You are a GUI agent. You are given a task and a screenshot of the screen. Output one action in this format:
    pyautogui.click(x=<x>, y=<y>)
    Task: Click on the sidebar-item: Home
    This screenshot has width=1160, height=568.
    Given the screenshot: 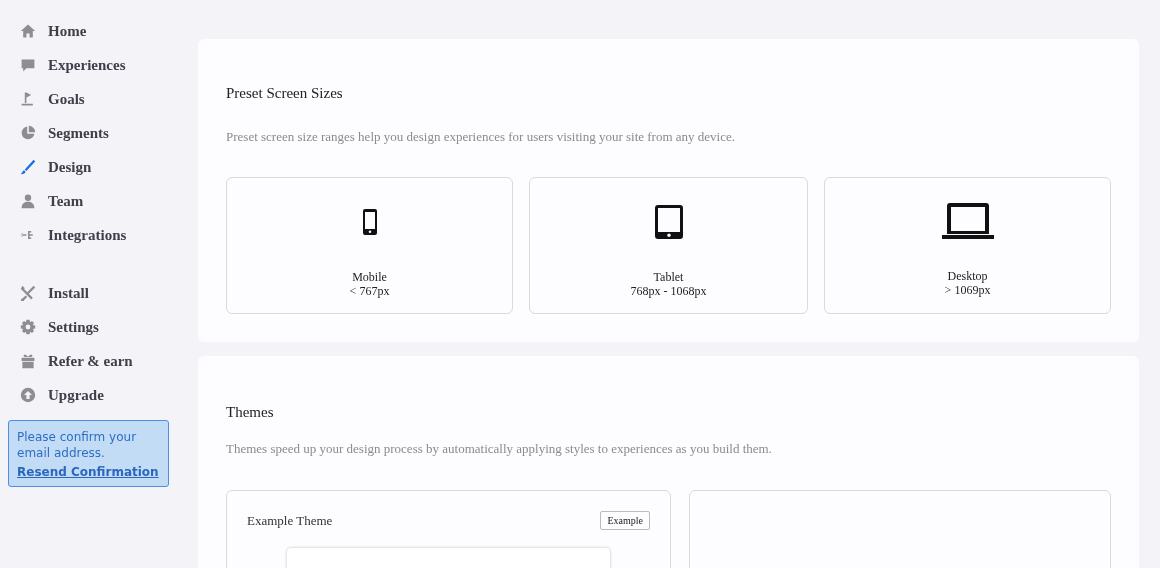 What is the action you would take?
    pyautogui.click(x=96, y=31)
    